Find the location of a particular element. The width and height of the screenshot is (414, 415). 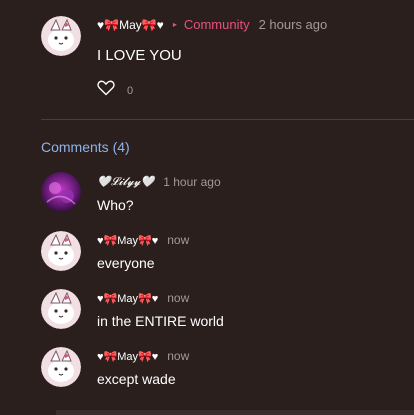

comment-timestamp: 1 hour ago is located at coordinates (192, 182).